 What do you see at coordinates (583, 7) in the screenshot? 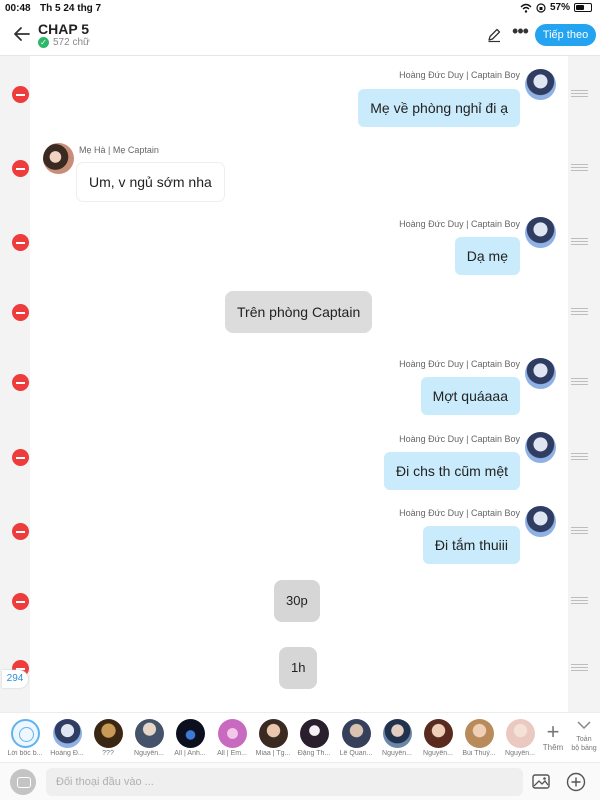
I see `battery-icon` at bounding box center [583, 7].